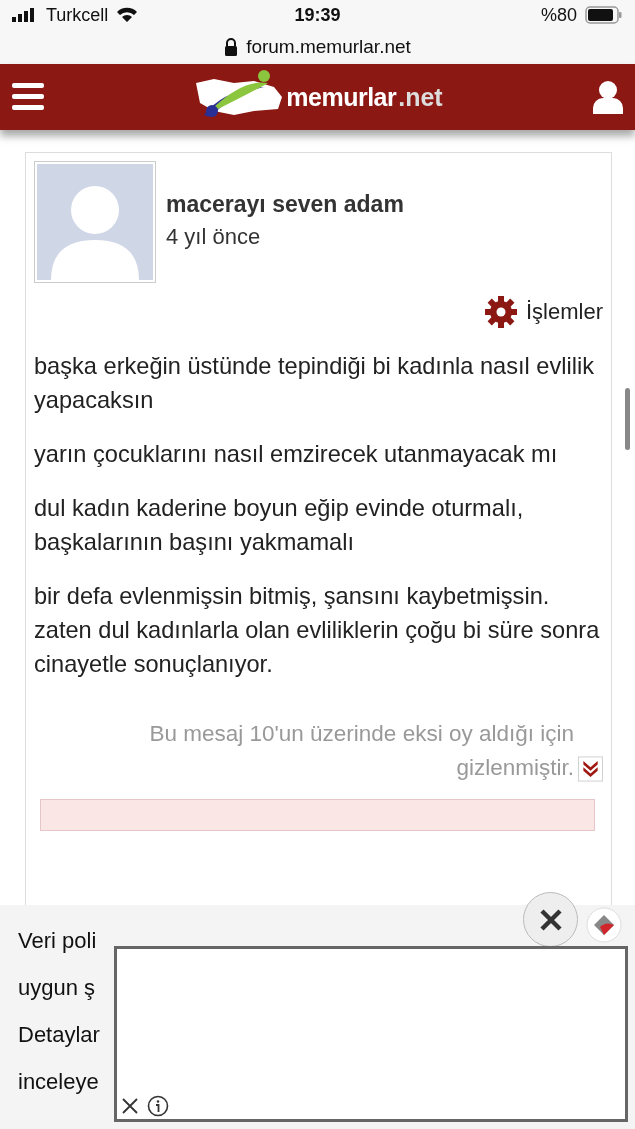  Describe the element at coordinates (317, 15) in the screenshot. I see `clock-time: 19:39` at that location.